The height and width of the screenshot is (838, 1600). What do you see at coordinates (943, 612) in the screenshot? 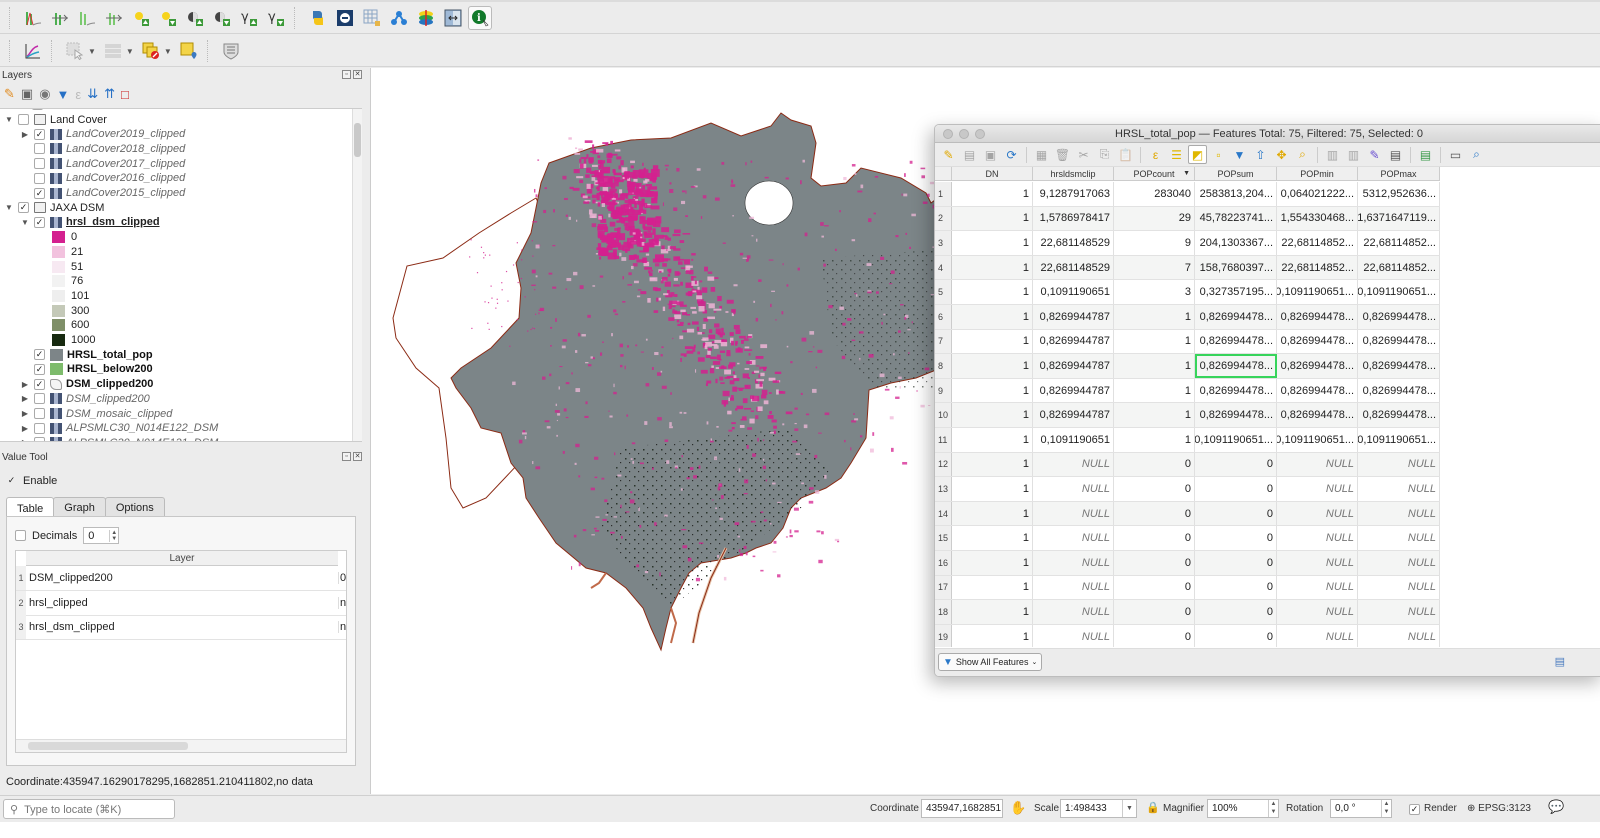
I see `row-header: 18` at bounding box center [943, 612].